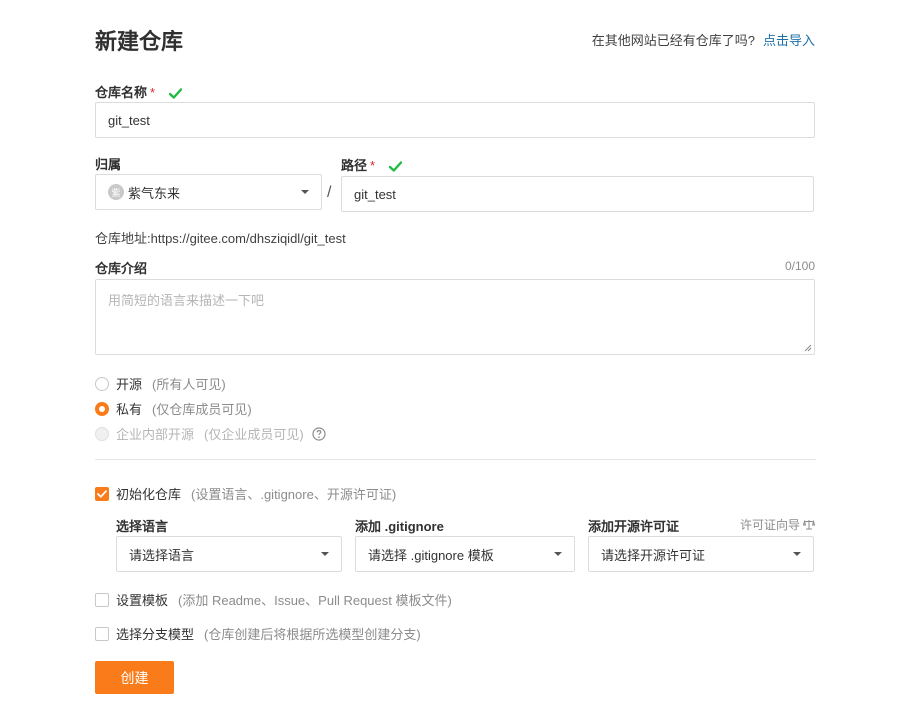 Image resolution: width=919 pixels, height=710 pixels. Describe the element at coordinates (149, 494) in the screenshot. I see `init-repo-label: 初始化仓库` at that location.